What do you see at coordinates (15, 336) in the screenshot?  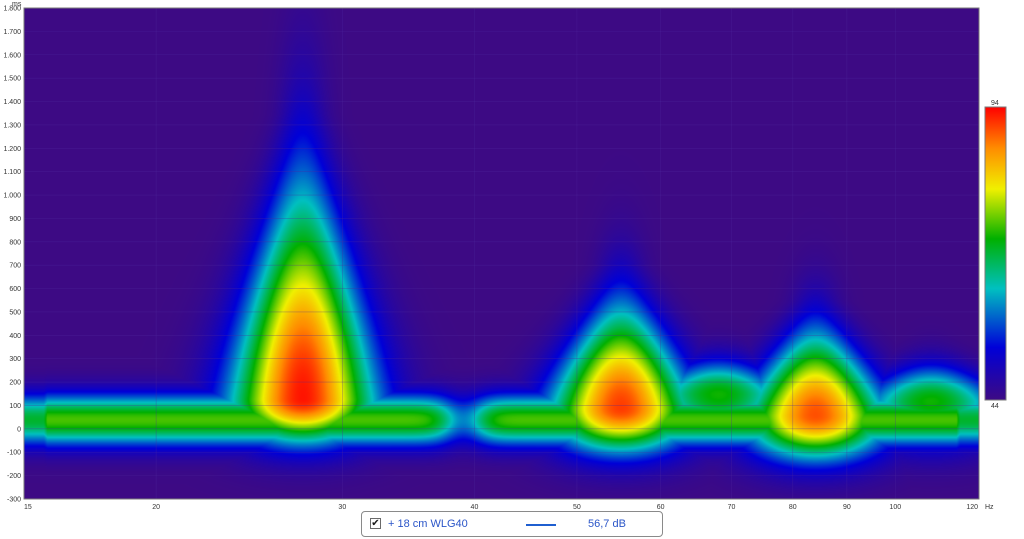 I see `y-tick-label: 400` at bounding box center [15, 336].